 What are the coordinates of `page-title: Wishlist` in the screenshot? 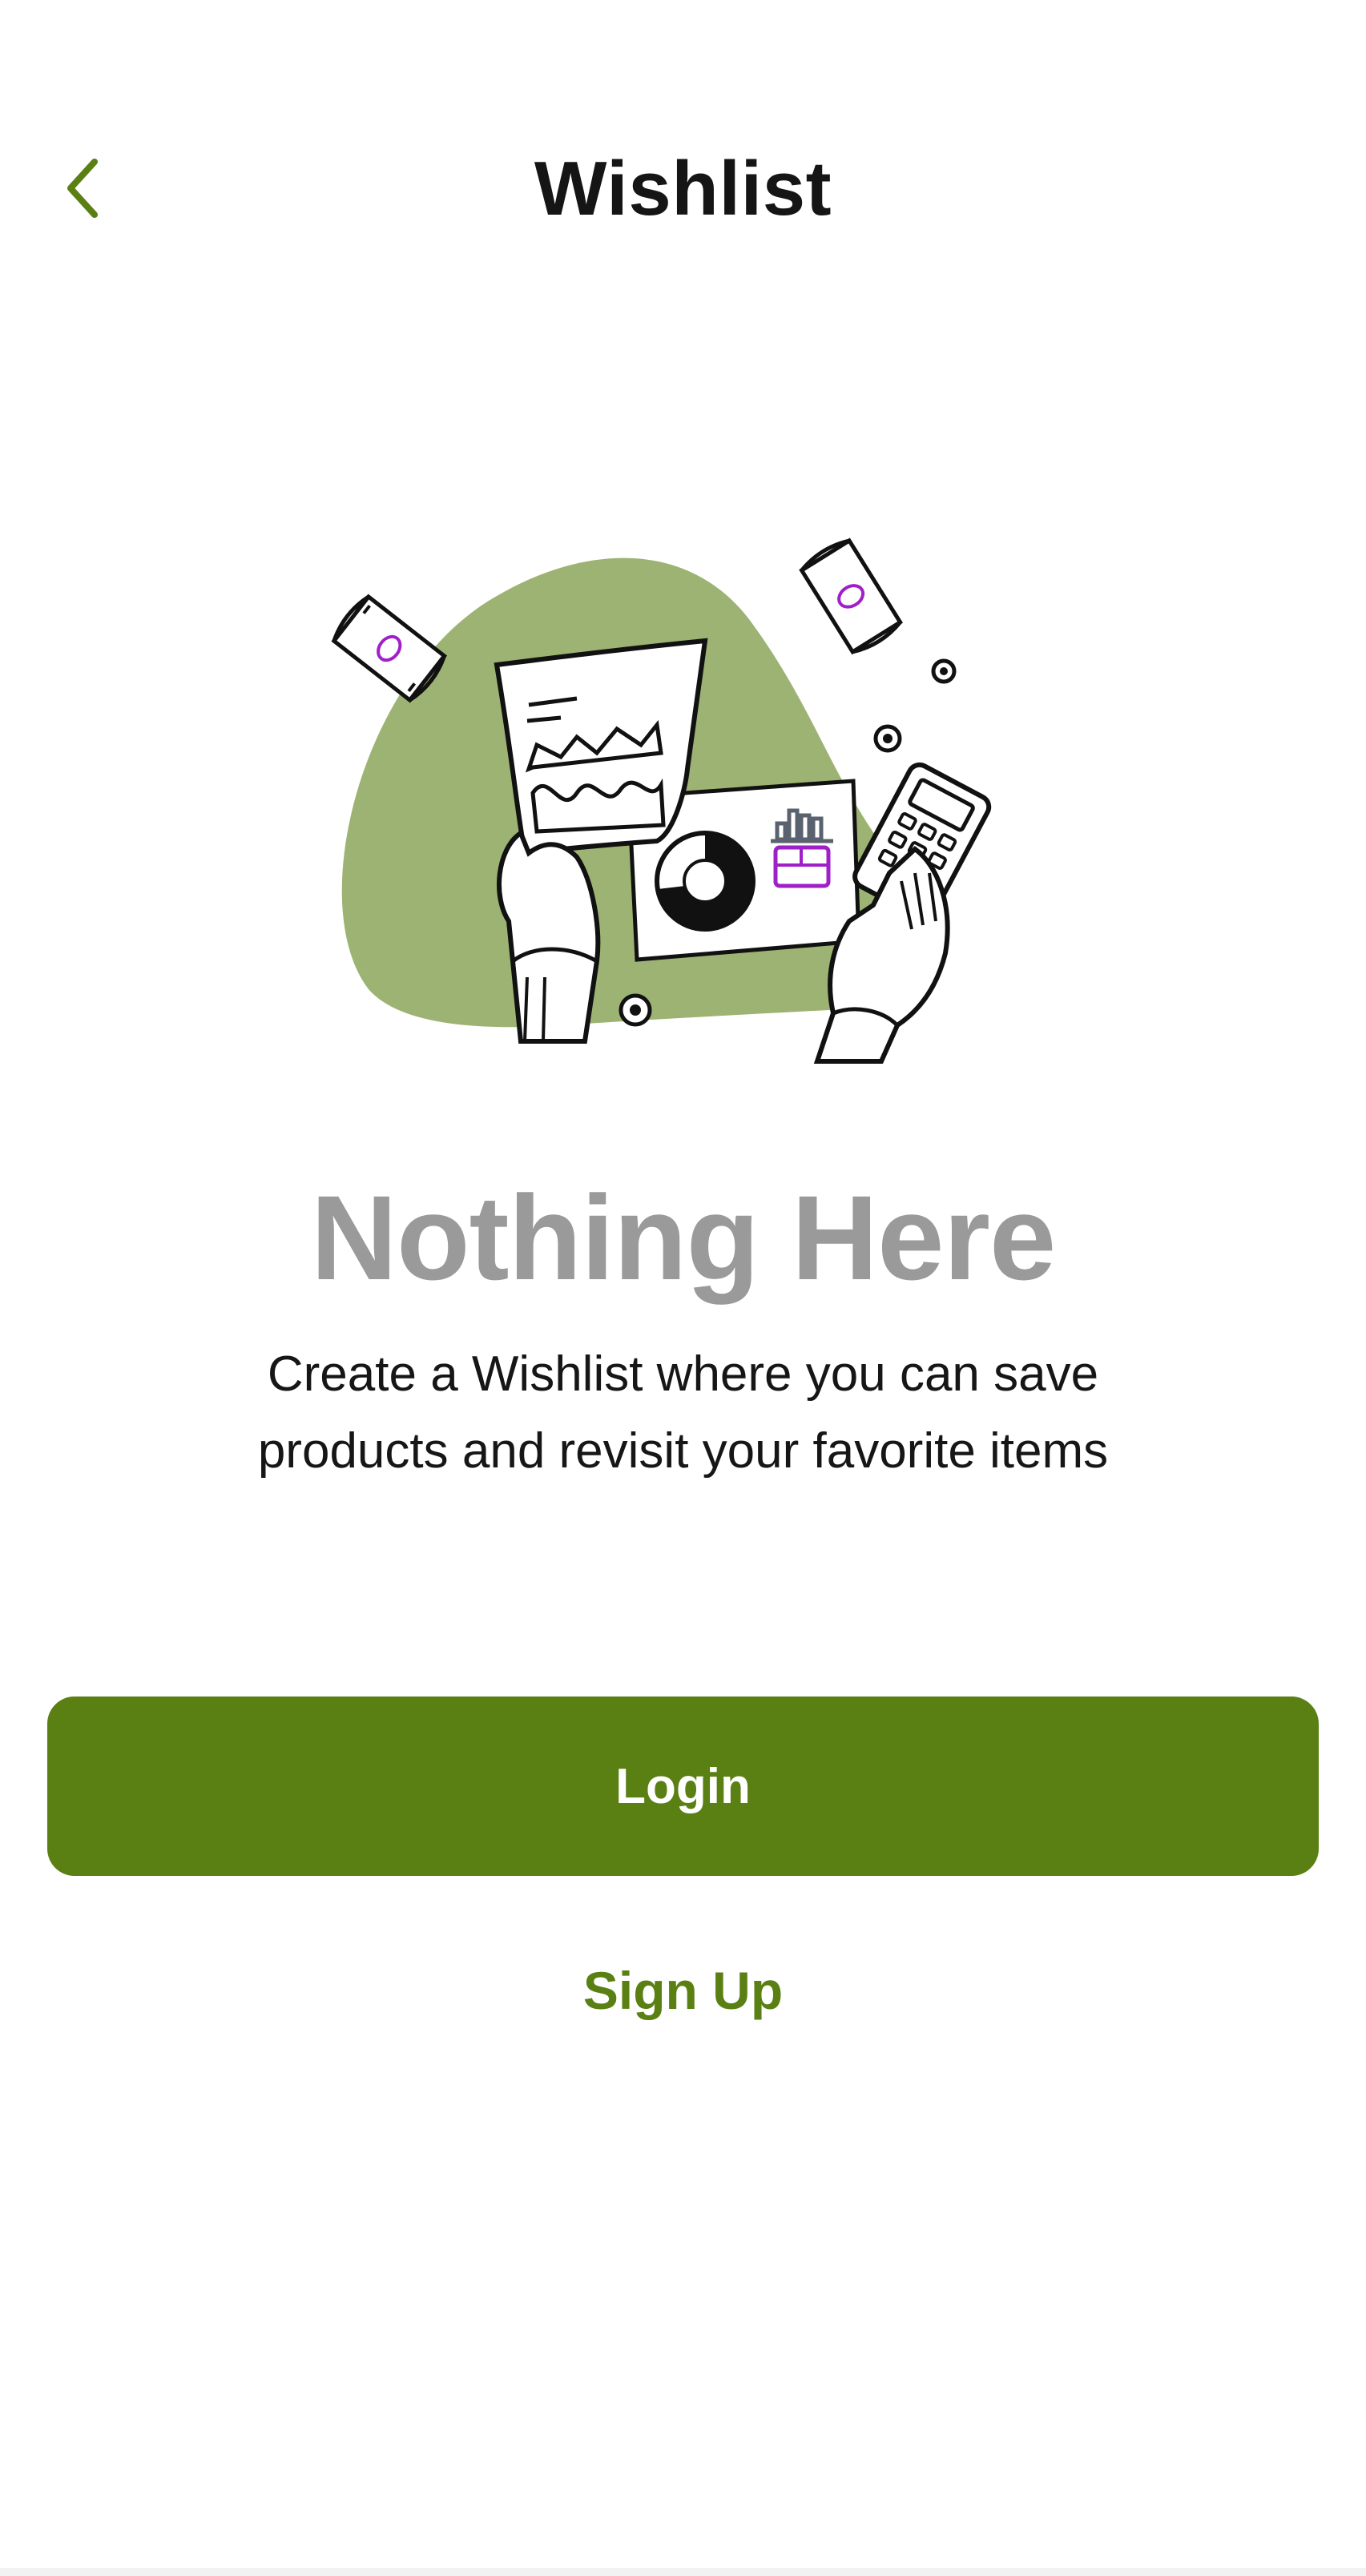 It's located at (683, 188).